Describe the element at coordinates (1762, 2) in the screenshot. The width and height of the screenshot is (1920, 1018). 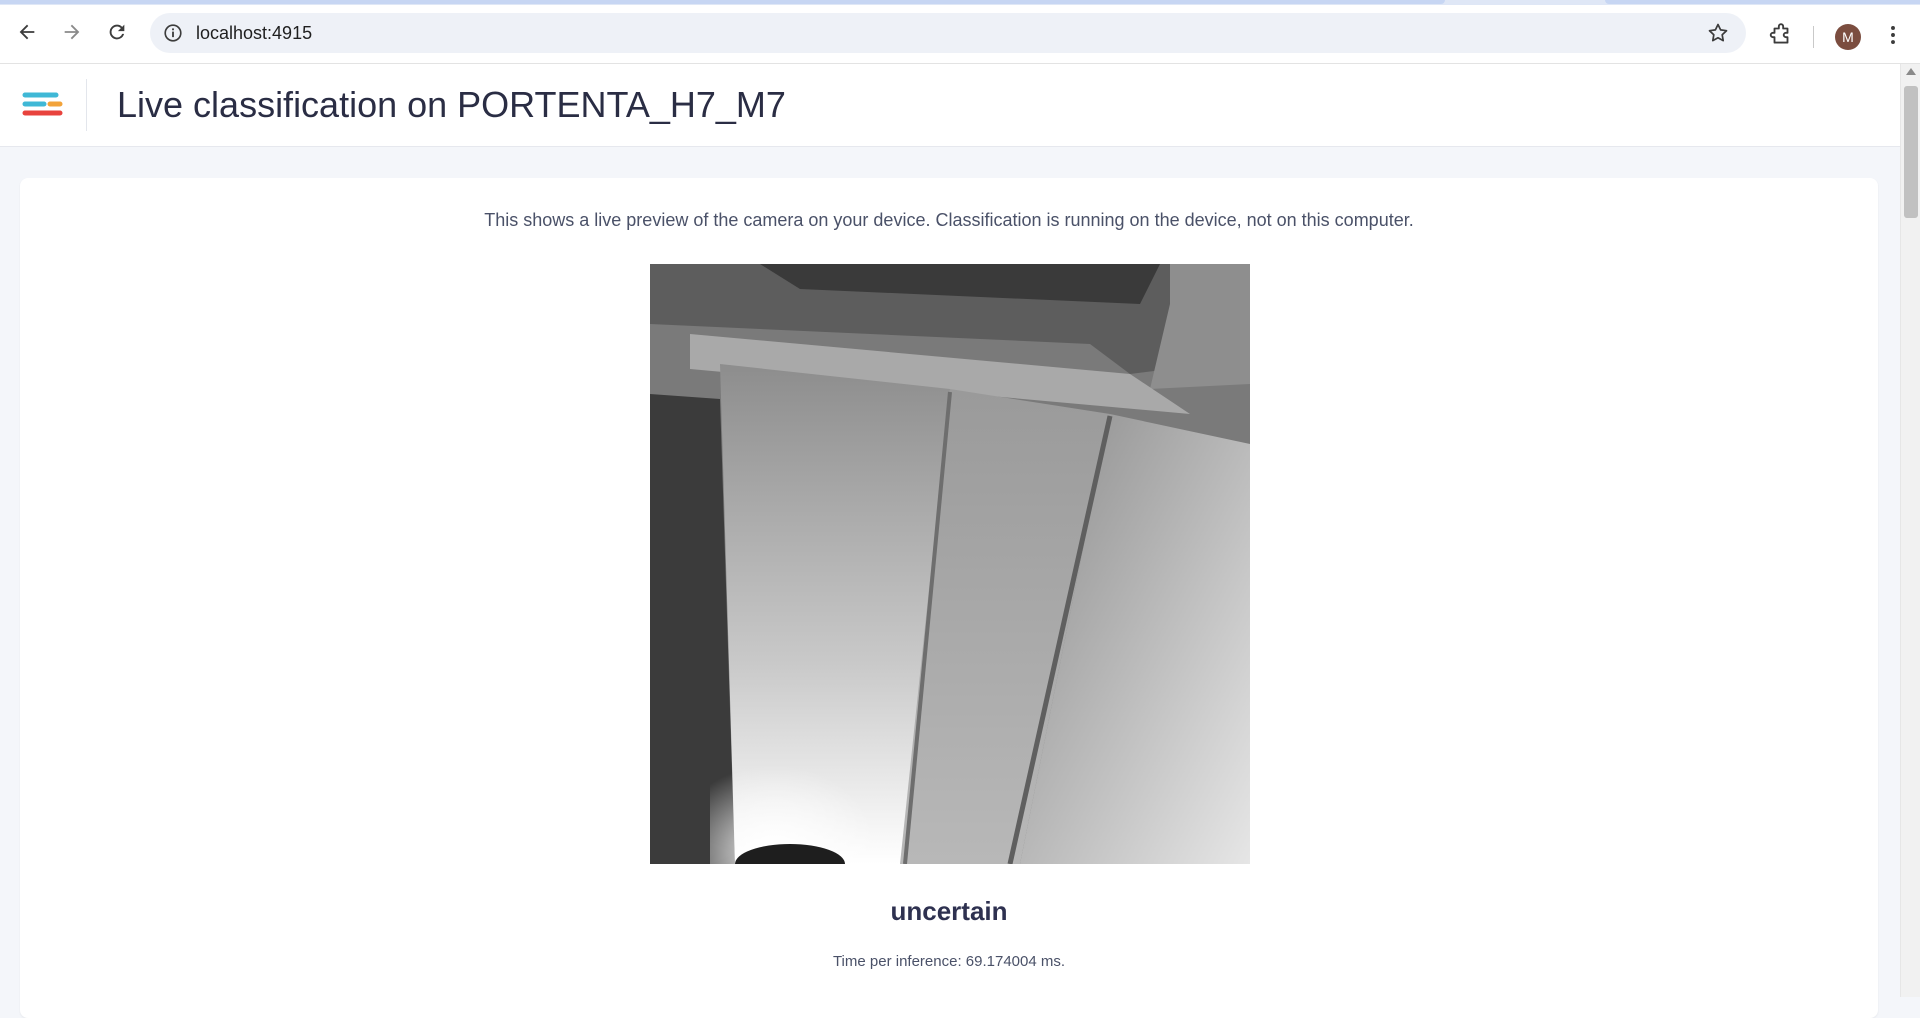
I see `tab-strip-right` at that location.